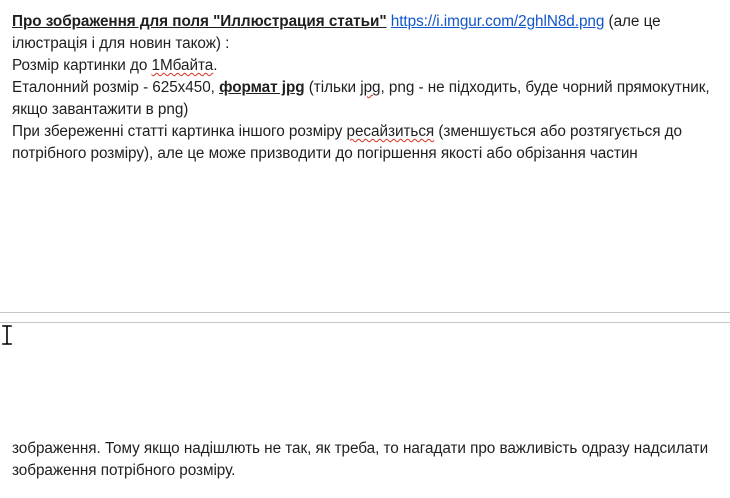 The width and height of the screenshot is (730, 498). What do you see at coordinates (390, 131) in the screenshot?
I see `resize-word: ресайзиться` at bounding box center [390, 131].